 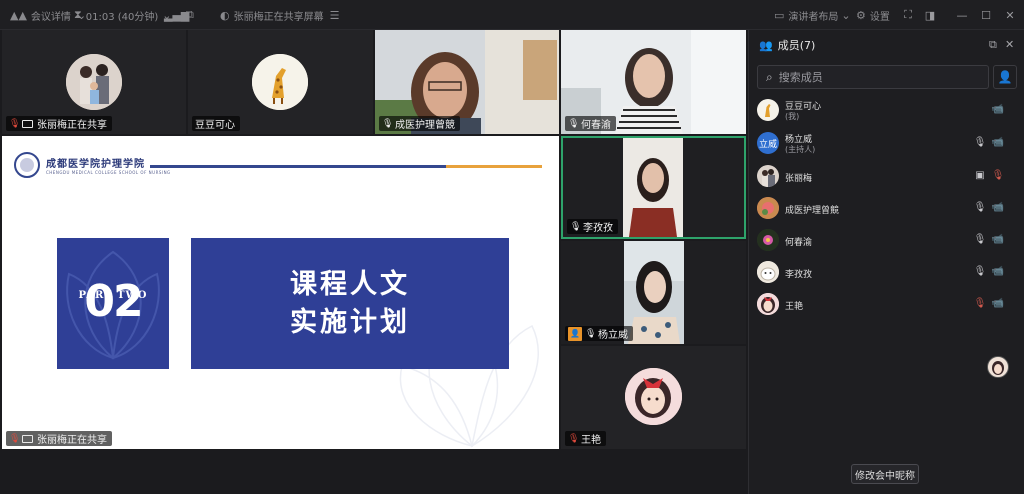 I want to click on hourglass-icon: ⧗, so click(x=78, y=14).